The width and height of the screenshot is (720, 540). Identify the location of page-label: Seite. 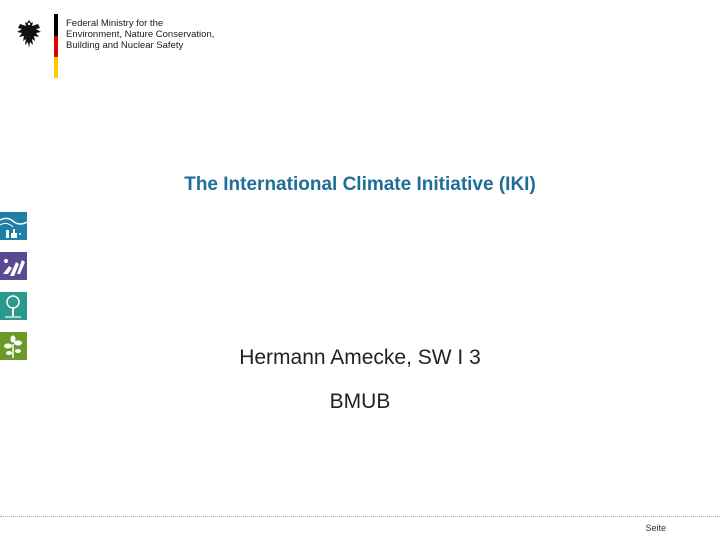
(655, 528).